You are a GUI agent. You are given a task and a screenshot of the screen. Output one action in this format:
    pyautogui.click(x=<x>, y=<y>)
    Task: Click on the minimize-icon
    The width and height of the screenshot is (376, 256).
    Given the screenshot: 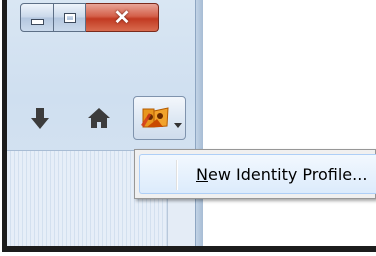 What is the action you would take?
    pyautogui.click(x=37, y=21)
    